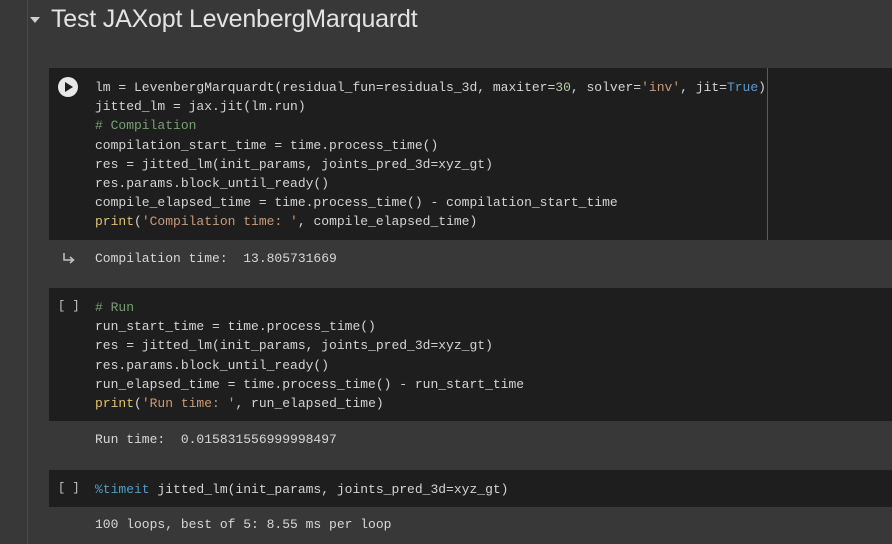  What do you see at coordinates (35, 20) in the screenshot?
I see `caret-down-icon` at bounding box center [35, 20].